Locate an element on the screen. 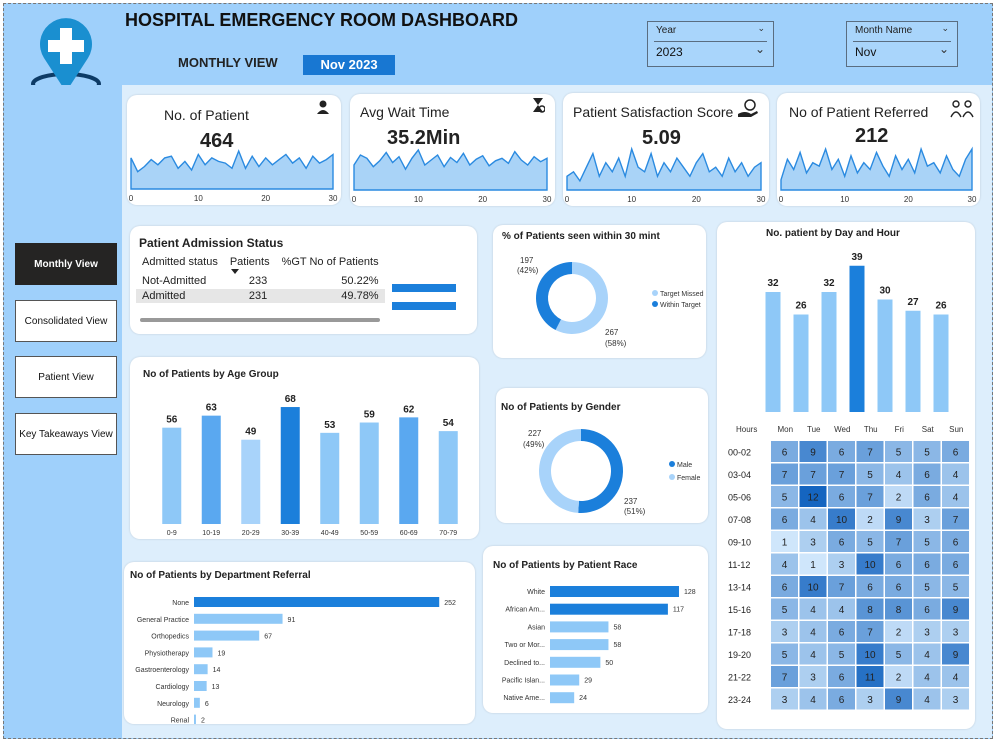  patient-icon is located at coordinates (323, 107).